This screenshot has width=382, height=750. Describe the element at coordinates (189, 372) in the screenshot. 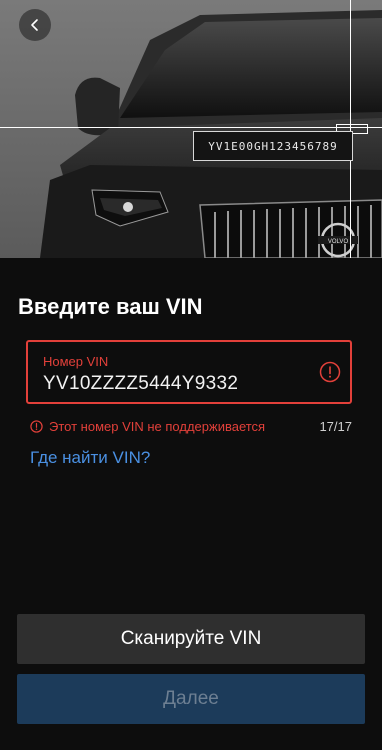

I see `vin-field: Номер VIN` at that location.